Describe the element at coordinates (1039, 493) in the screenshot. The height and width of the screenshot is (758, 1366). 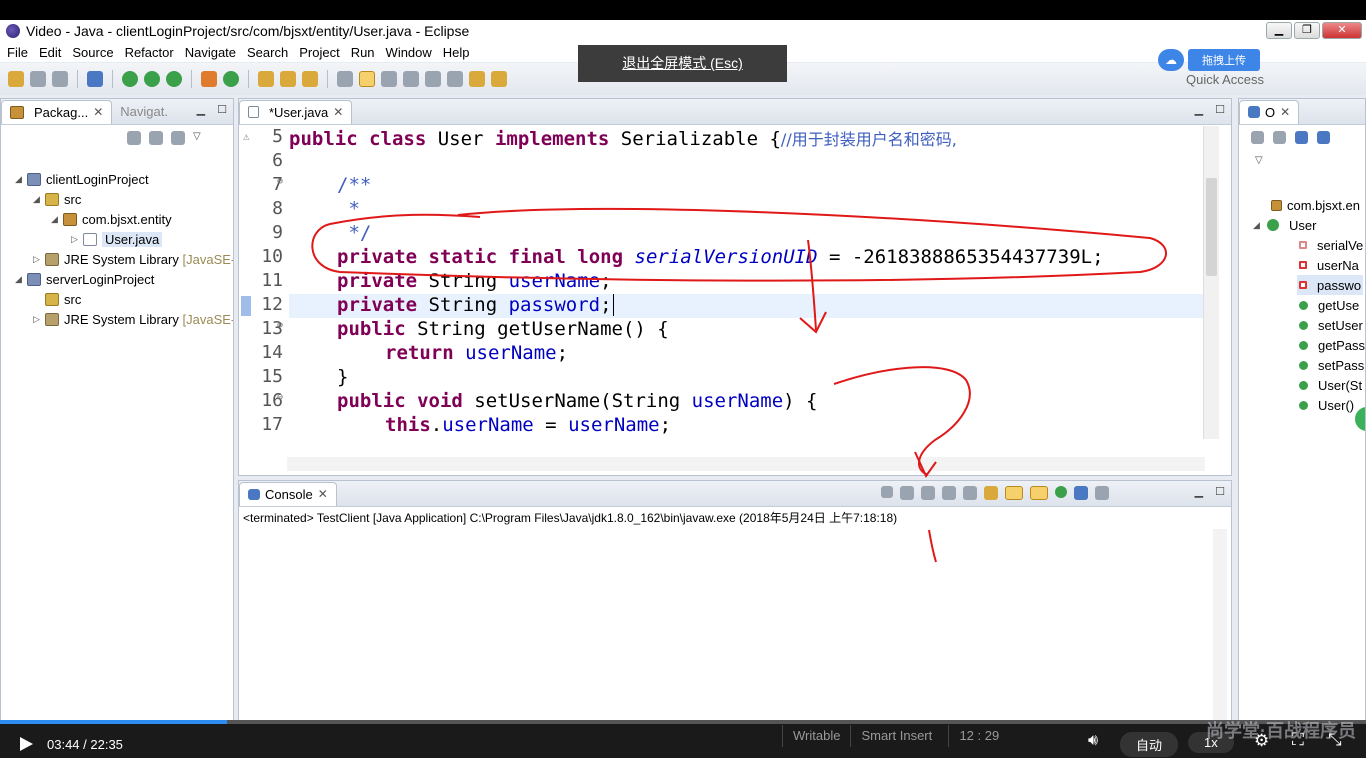
I see `show-stderr-icon` at that location.